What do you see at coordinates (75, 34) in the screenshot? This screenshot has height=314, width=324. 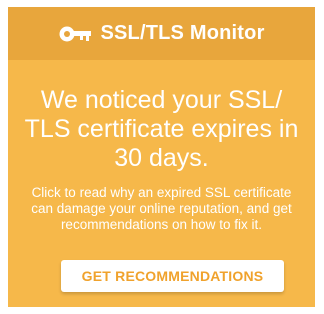 I see `key-icon` at bounding box center [75, 34].